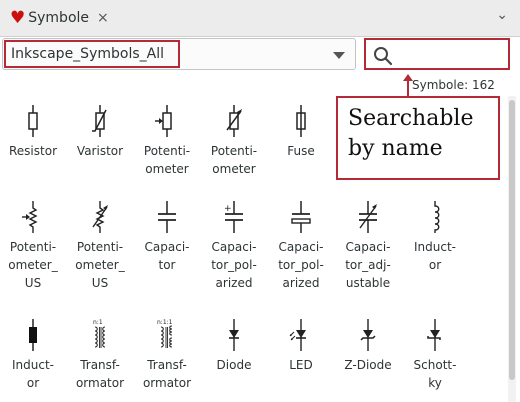  What do you see at coordinates (301, 121) in the screenshot?
I see `fuse-icon` at bounding box center [301, 121].